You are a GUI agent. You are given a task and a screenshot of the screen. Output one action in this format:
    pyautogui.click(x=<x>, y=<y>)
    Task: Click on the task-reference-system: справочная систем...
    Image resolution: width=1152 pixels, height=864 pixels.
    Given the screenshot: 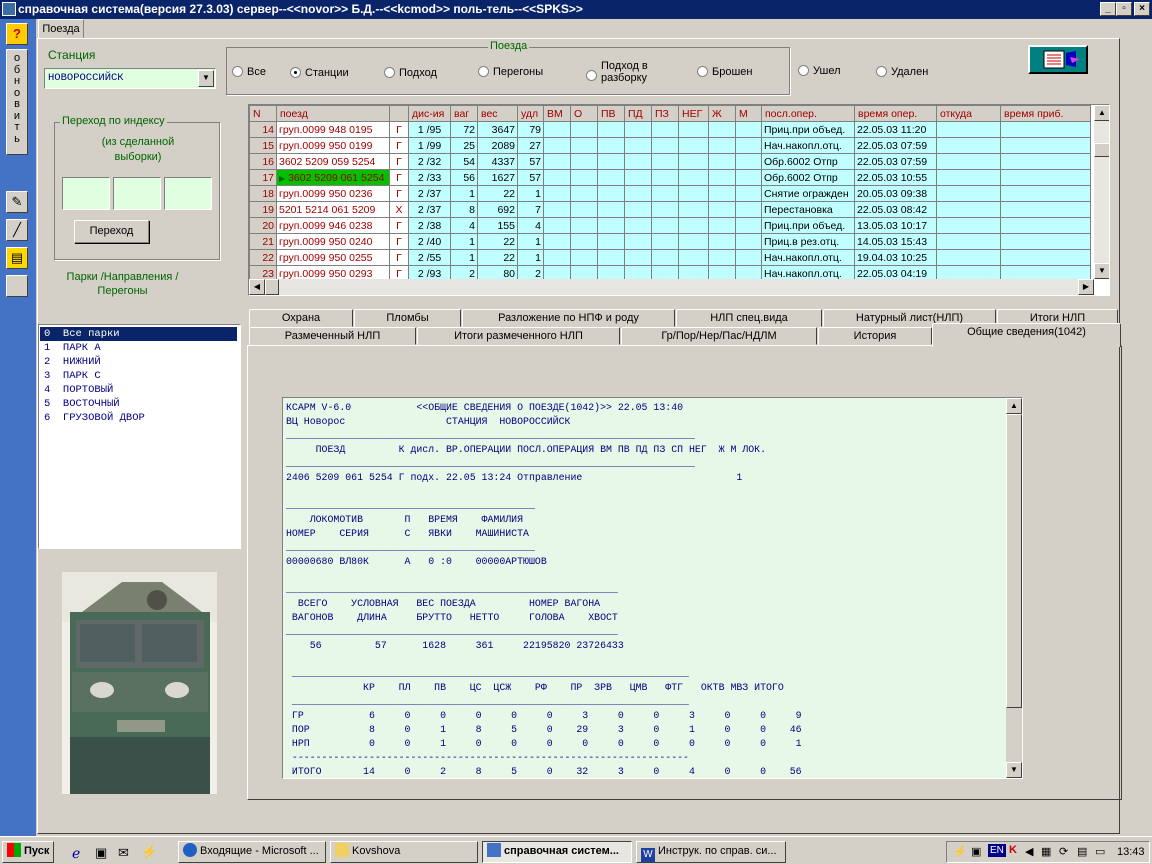 What is the action you would take?
    pyautogui.click(x=557, y=852)
    